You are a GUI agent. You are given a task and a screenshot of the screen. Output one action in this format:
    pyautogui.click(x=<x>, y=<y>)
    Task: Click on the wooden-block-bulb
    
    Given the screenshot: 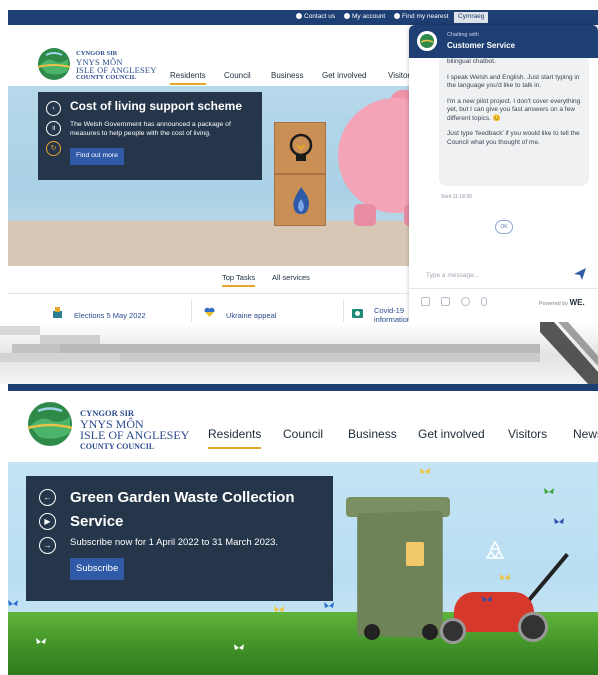 What is the action you would take?
    pyautogui.click(x=300, y=148)
    